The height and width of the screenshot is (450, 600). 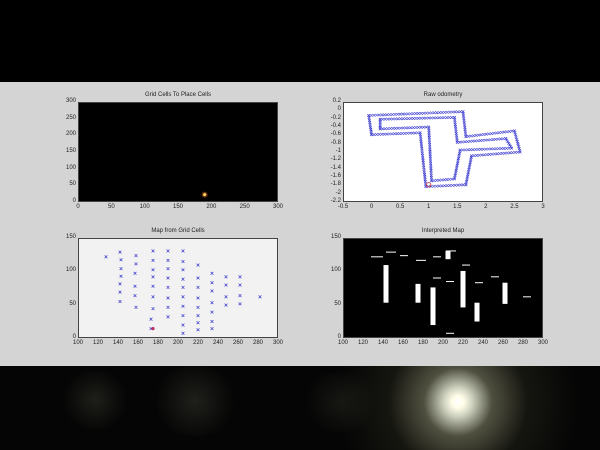 What do you see at coordinates (486, 207) in the screenshot?
I see `x-tick-label: 2` at bounding box center [486, 207].